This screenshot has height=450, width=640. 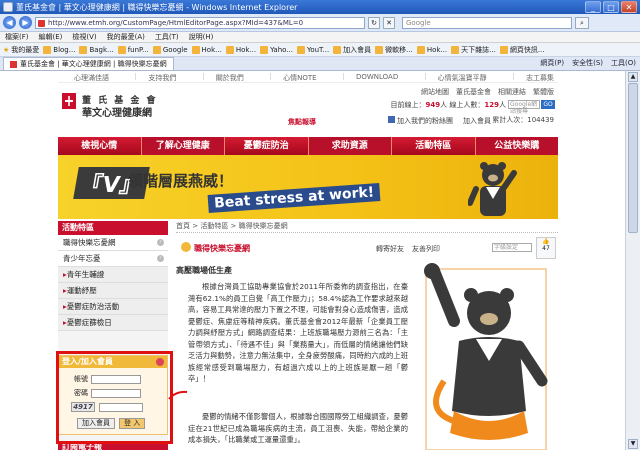 What do you see at coordinates (84, 37) in the screenshot?
I see `menu-view: 檢視(V)` at bounding box center [84, 37].